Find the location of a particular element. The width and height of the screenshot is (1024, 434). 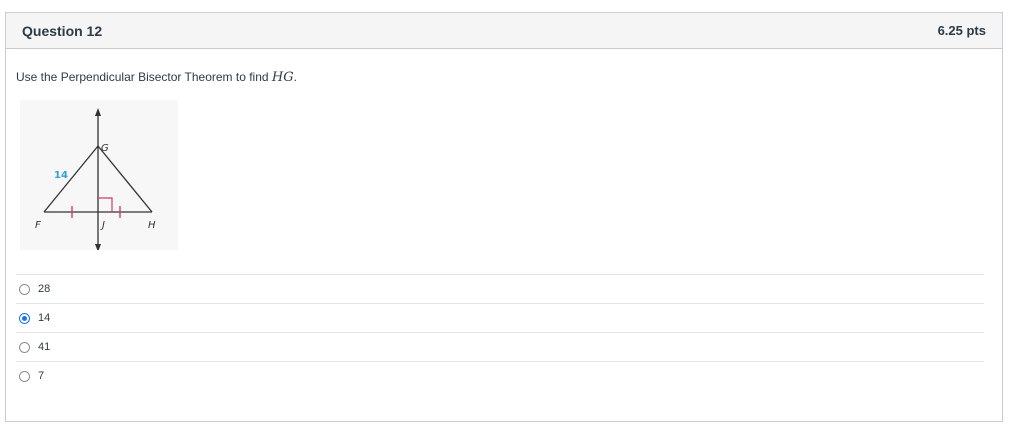

question-points: 6.25 pts is located at coordinates (961, 30).